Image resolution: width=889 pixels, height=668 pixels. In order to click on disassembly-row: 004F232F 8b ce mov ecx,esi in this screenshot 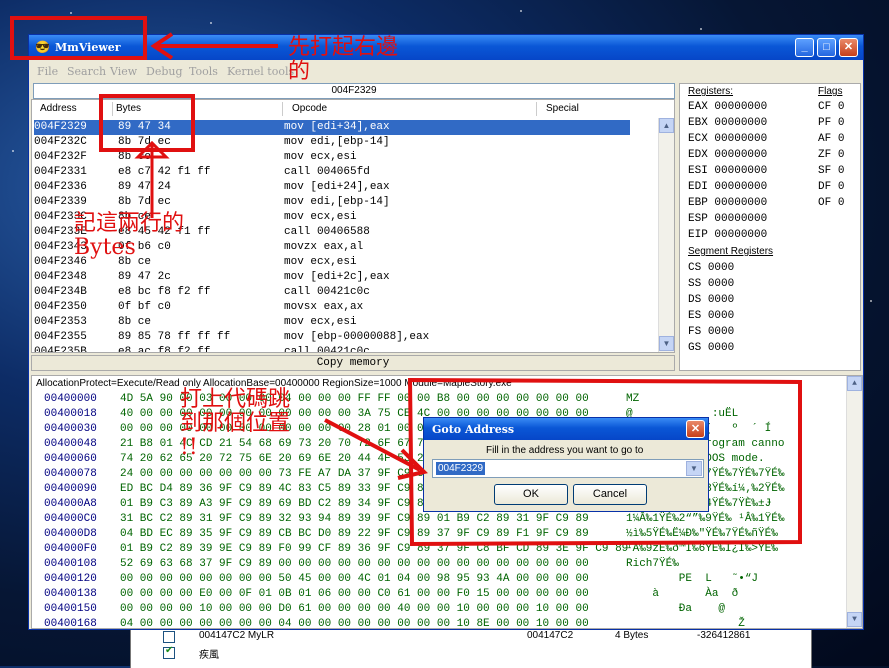, I will do `click(332, 157)`.